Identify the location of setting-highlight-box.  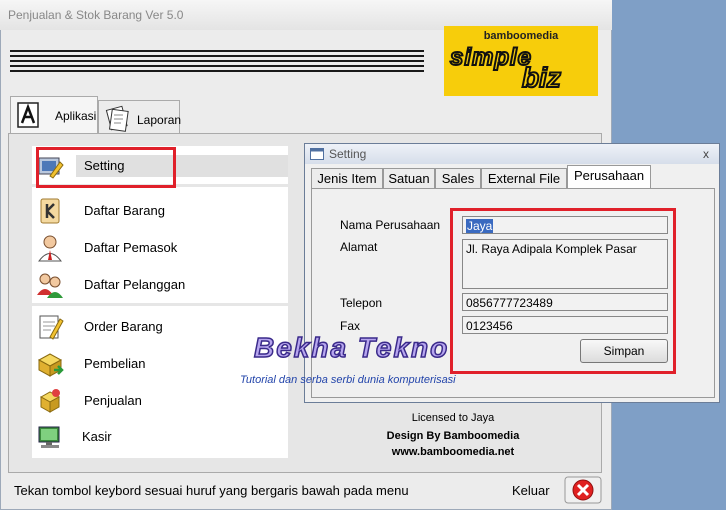
(106, 167).